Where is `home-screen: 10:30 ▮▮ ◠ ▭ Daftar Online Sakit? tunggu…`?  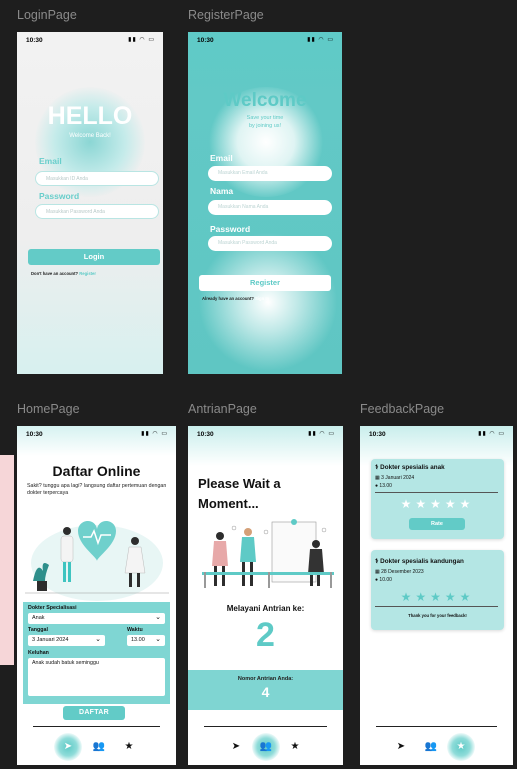
home-screen: 10:30 ▮▮ ◠ ▭ Daftar Online Sakit? tunggu… is located at coordinates (96, 595).